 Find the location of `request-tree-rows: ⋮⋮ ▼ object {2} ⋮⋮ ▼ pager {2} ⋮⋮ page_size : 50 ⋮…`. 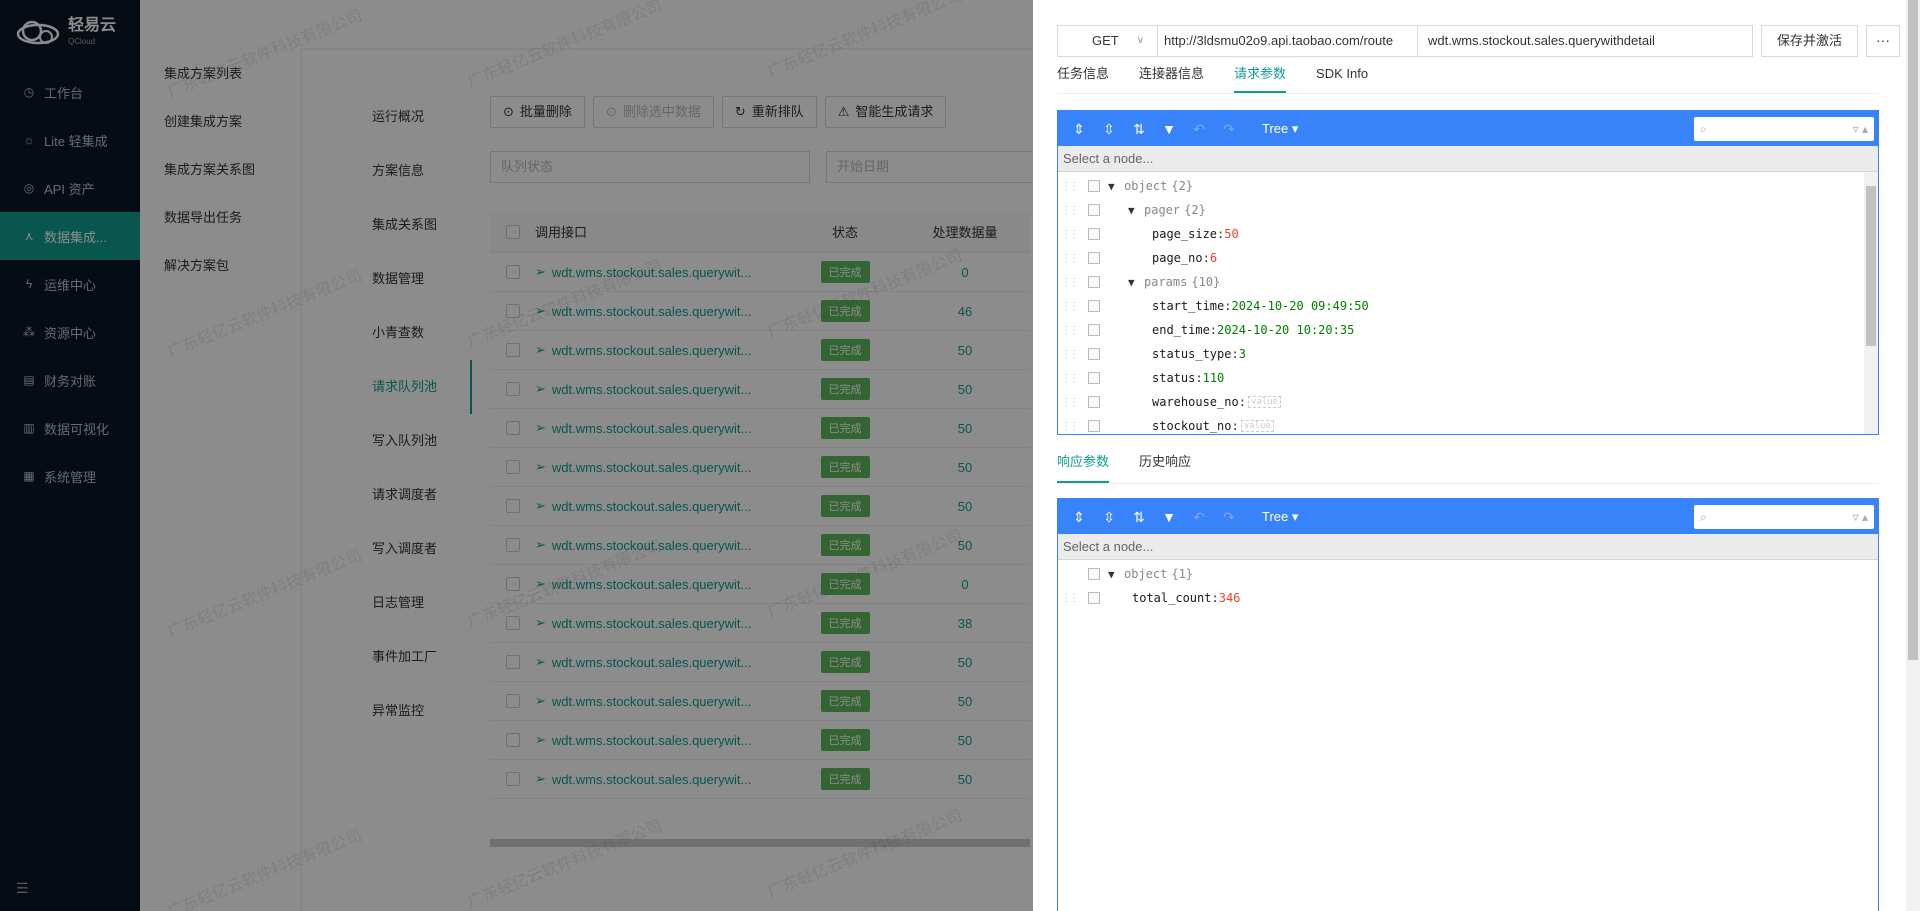

request-tree-rows: ⋮⋮ ▼ object {2} ⋮⋮ ▼ pager {2} ⋮⋮ page_size : 50 ⋮… is located at coordinates (1468, 303).